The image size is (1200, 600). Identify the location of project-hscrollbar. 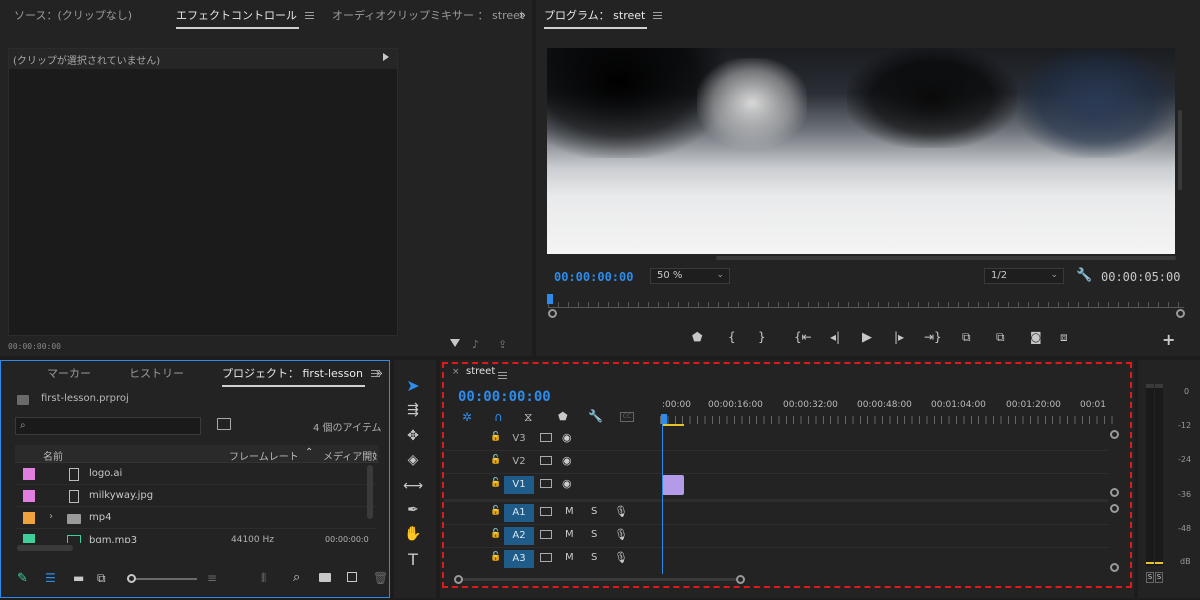
(45, 548).